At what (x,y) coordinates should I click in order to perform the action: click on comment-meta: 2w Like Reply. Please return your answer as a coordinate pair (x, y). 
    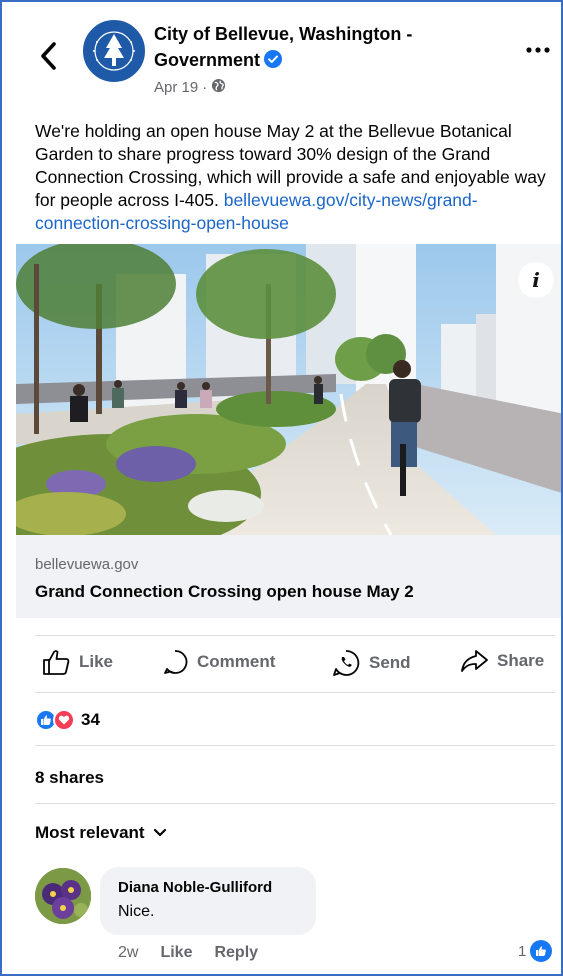
    Looking at the image, I should click on (188, 953).